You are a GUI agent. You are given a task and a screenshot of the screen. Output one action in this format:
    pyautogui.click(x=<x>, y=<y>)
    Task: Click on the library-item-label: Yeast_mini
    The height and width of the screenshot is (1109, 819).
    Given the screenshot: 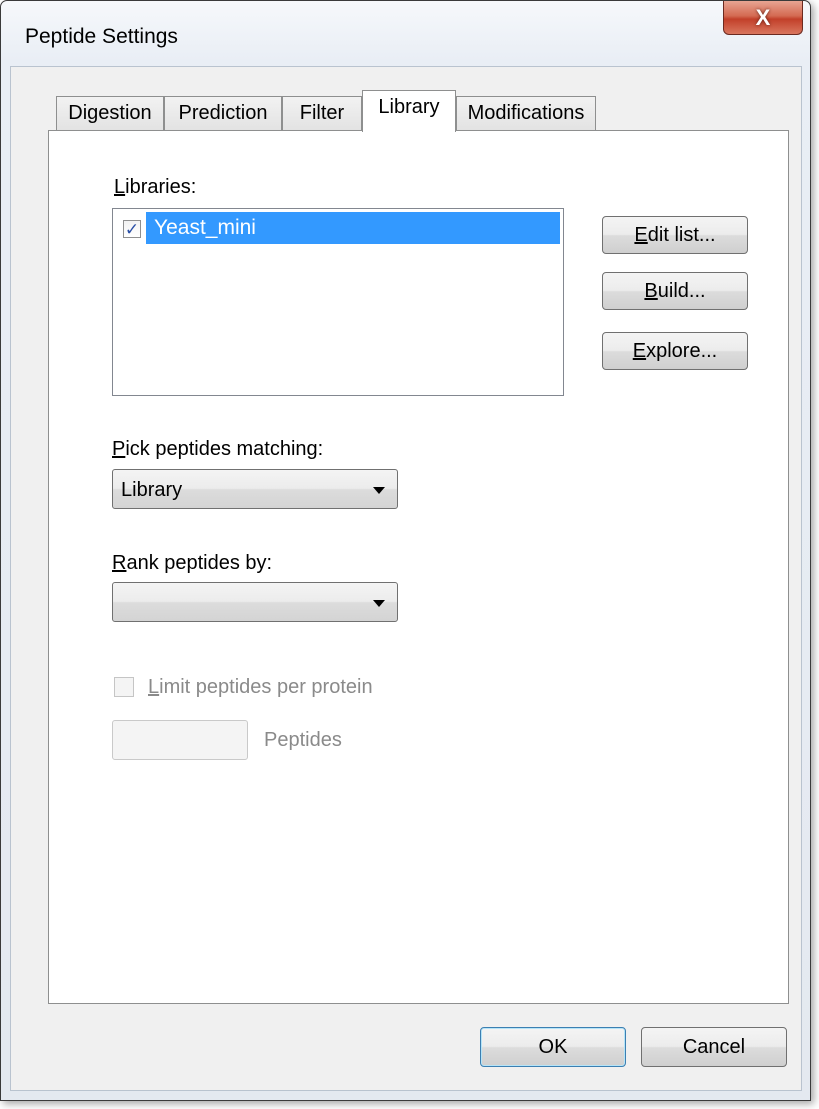 What is the action you would take?
    pyautogui.click(x=353, y=228)
    